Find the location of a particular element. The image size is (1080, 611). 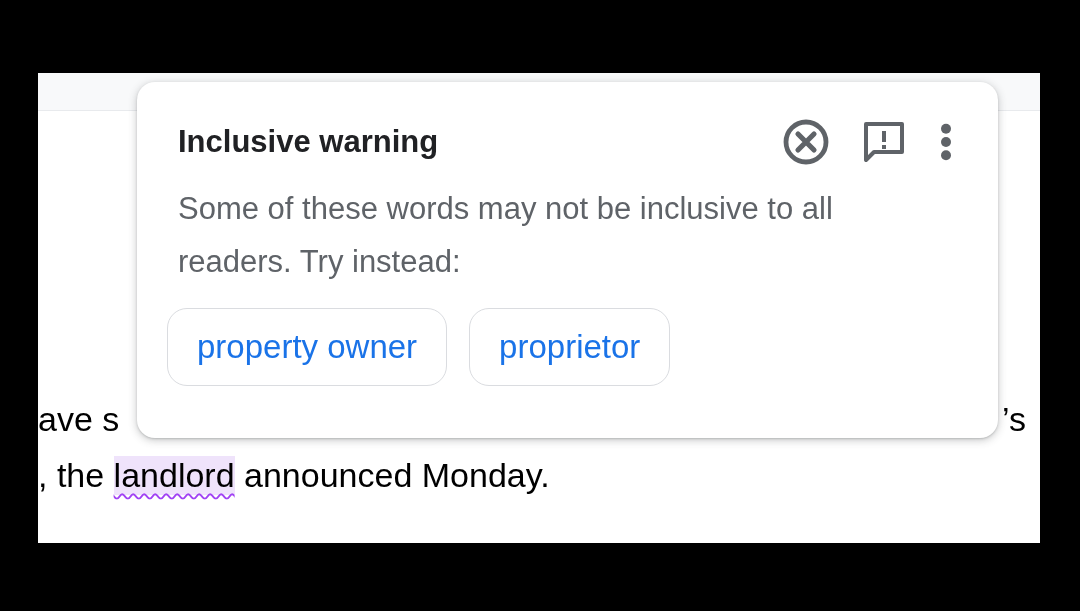

more-icon is located at coordinates (946, 142).